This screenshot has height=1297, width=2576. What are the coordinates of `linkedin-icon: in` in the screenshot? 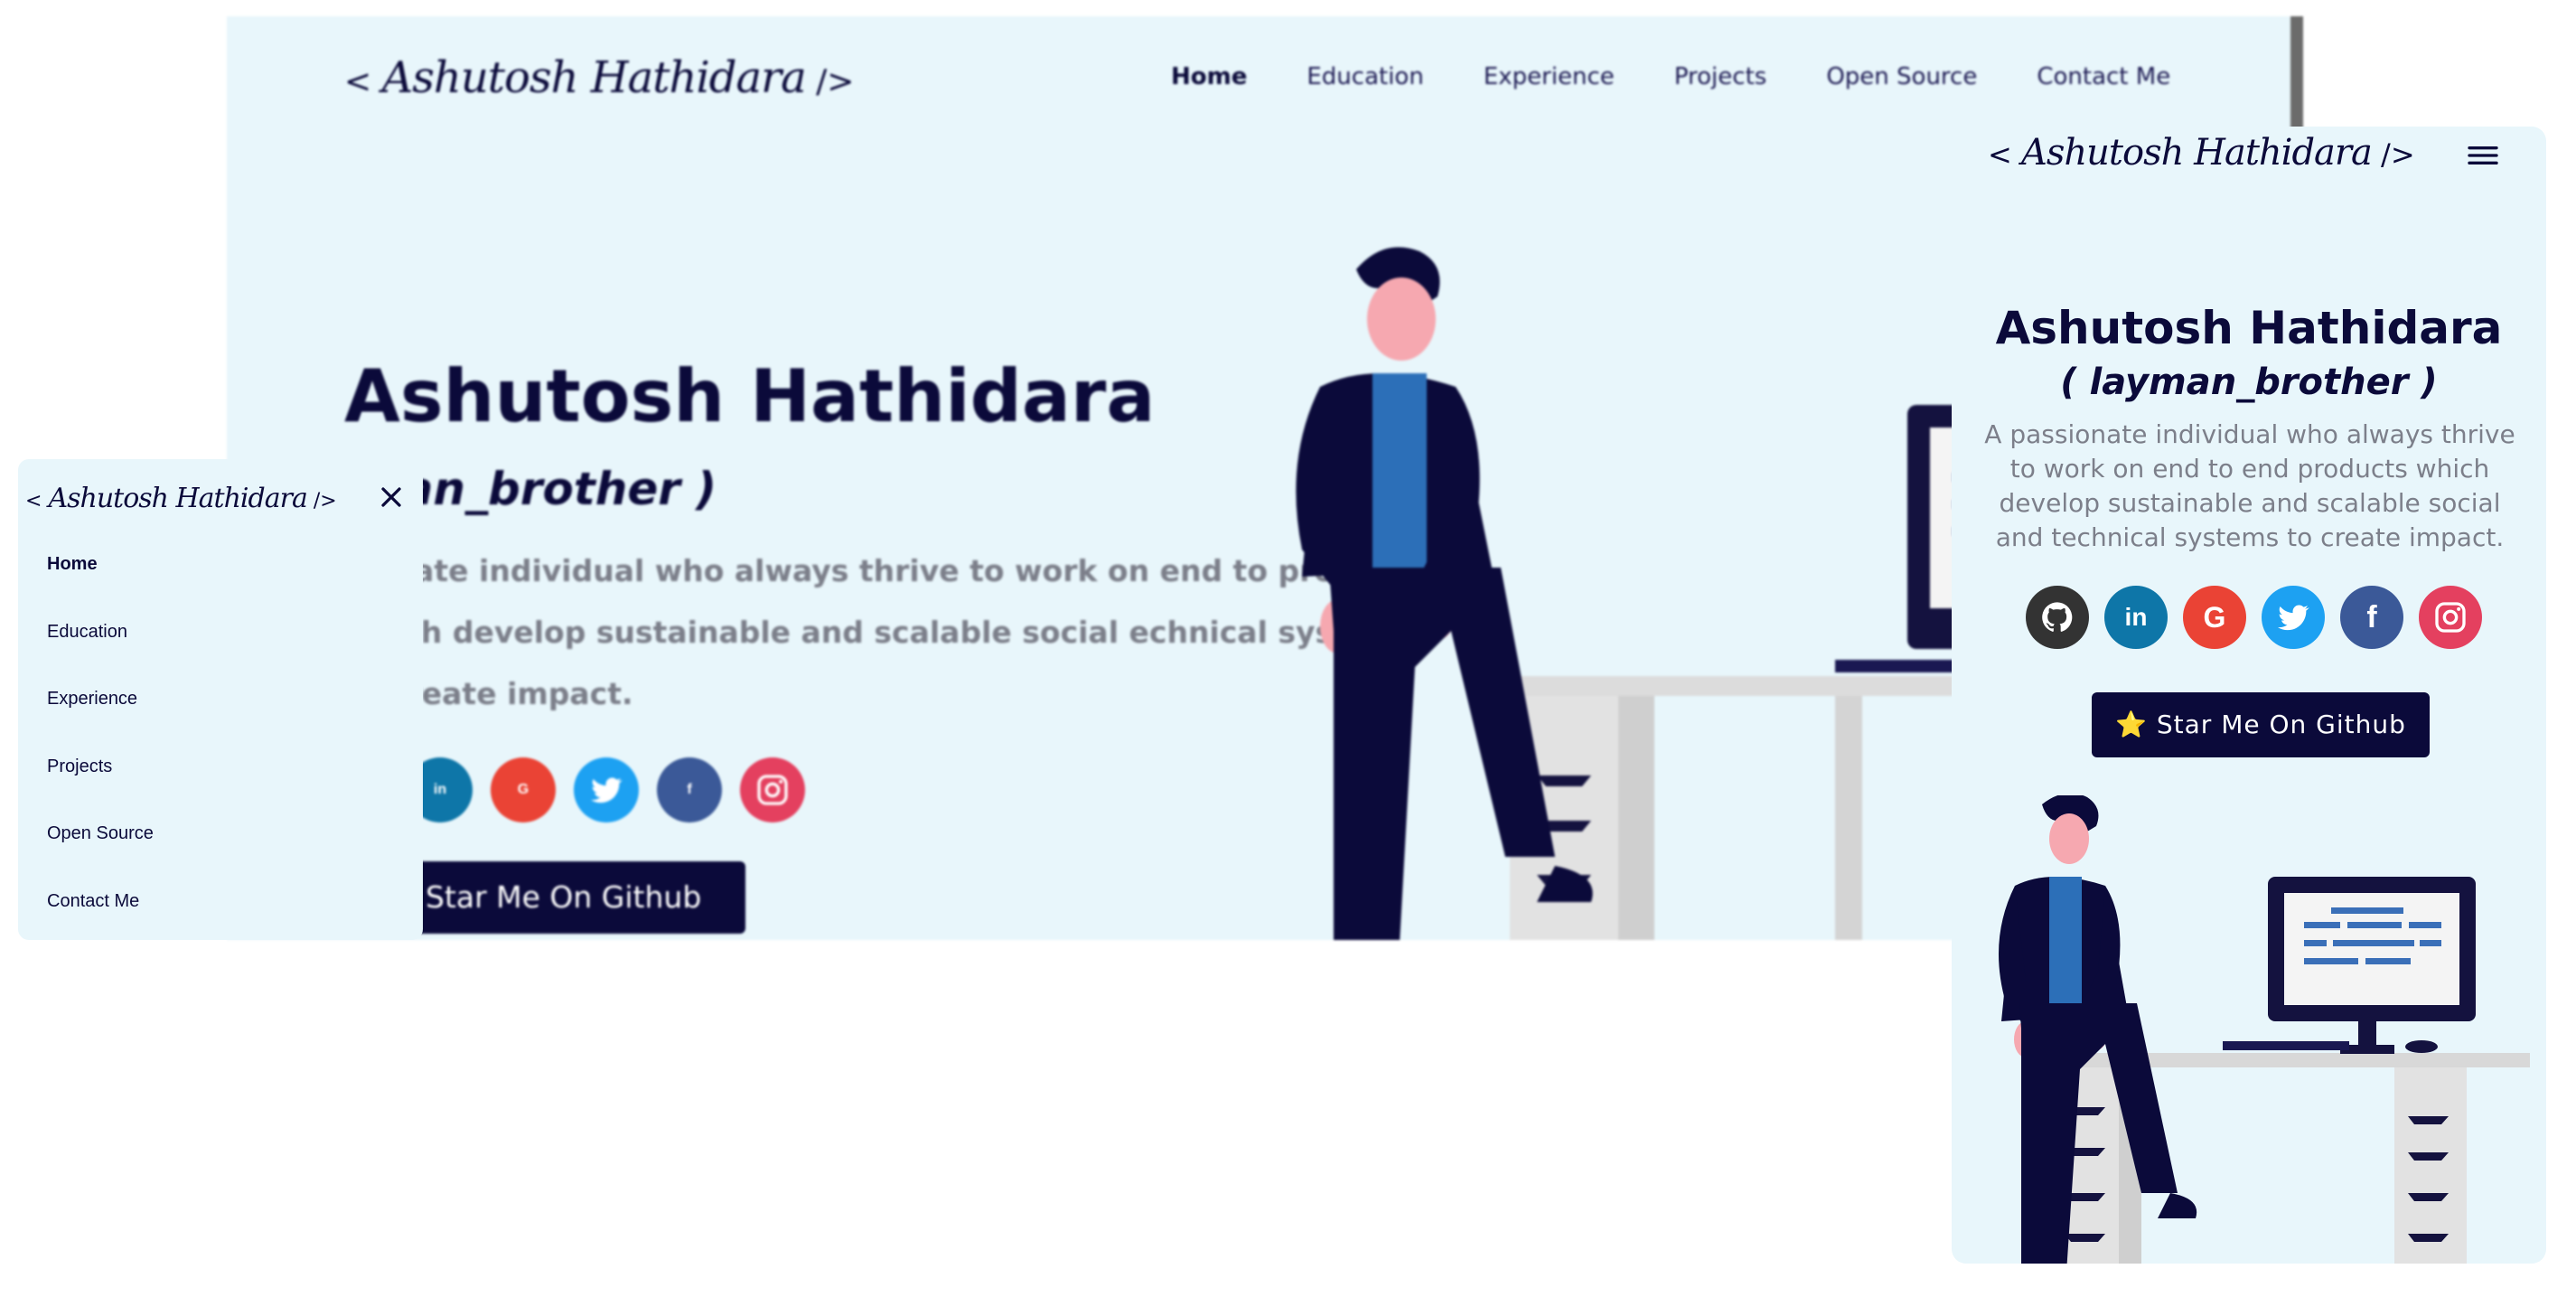 It's located at (2136, 617).